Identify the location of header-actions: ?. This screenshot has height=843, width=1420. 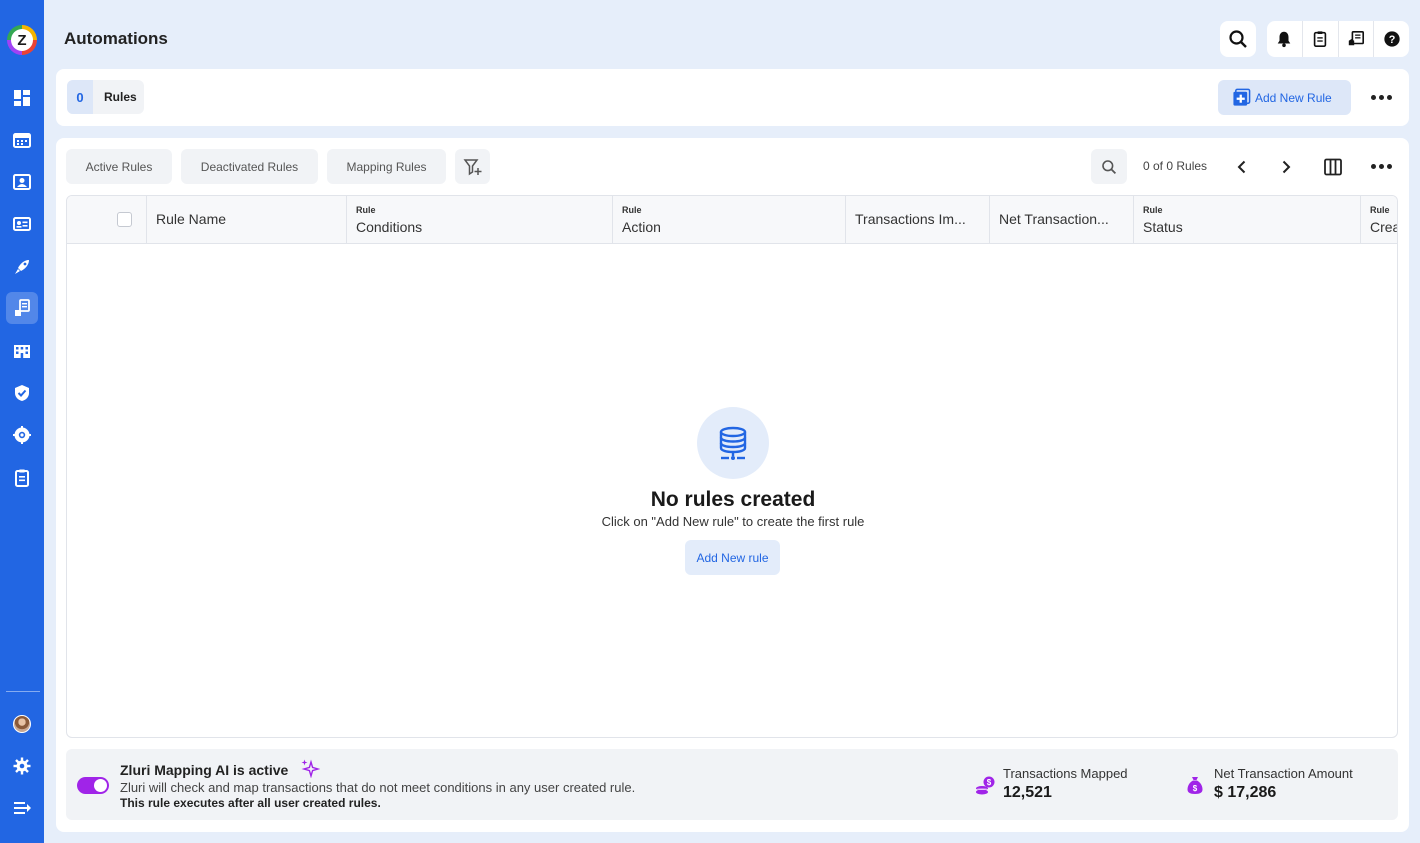
(1338, 39).